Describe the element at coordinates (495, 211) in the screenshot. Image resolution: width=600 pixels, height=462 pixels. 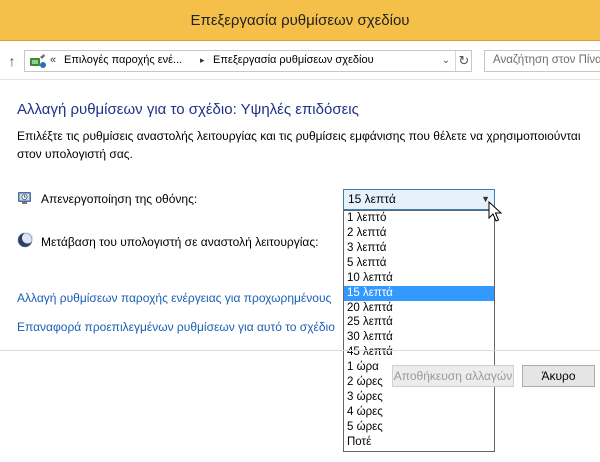
I see `mouse-cursor-icon` at that location.